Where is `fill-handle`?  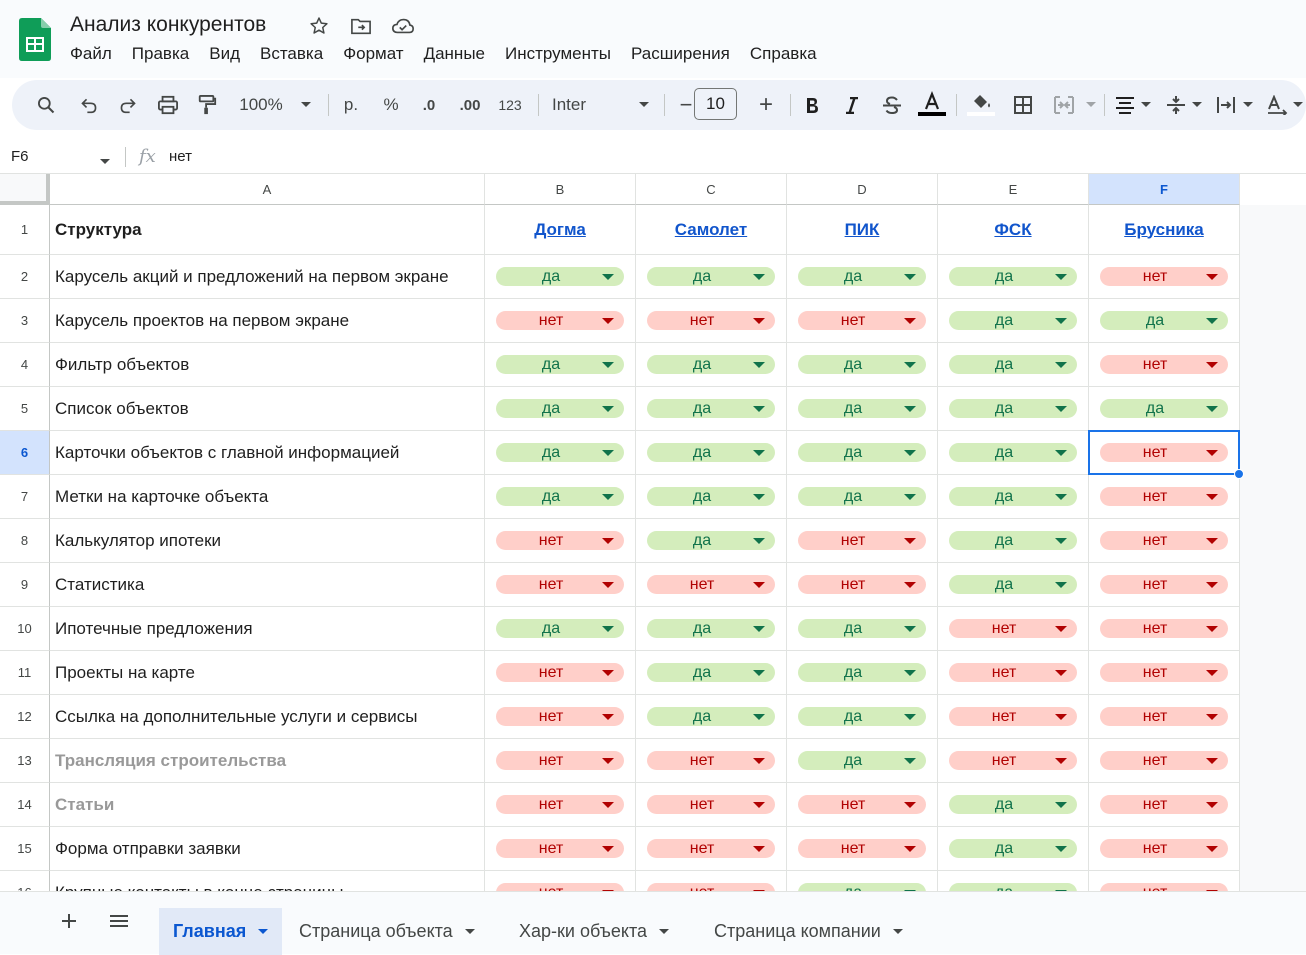
fill-handle is located at coordinates (1239, 474).